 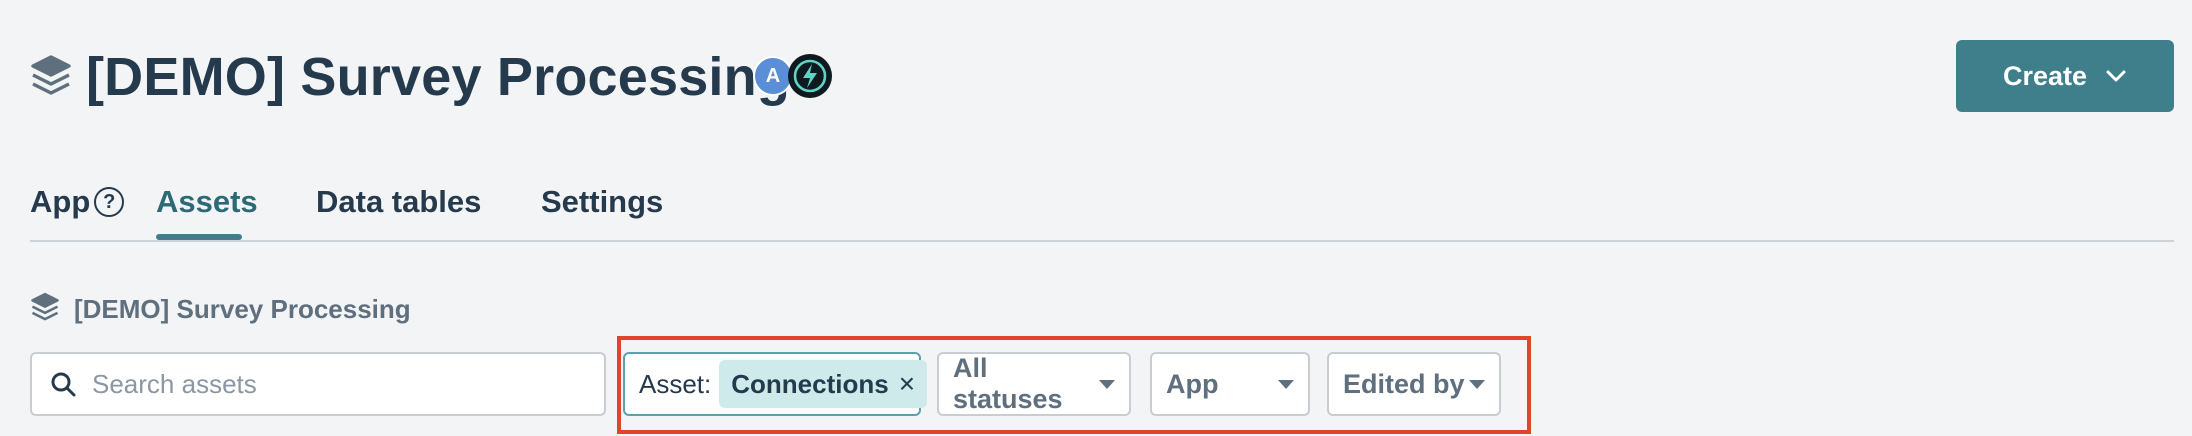 What do you see at coordinates (2116, 76) in the screenshot?
I see `chevron-down-icon` at bounding box center [2116, 76].